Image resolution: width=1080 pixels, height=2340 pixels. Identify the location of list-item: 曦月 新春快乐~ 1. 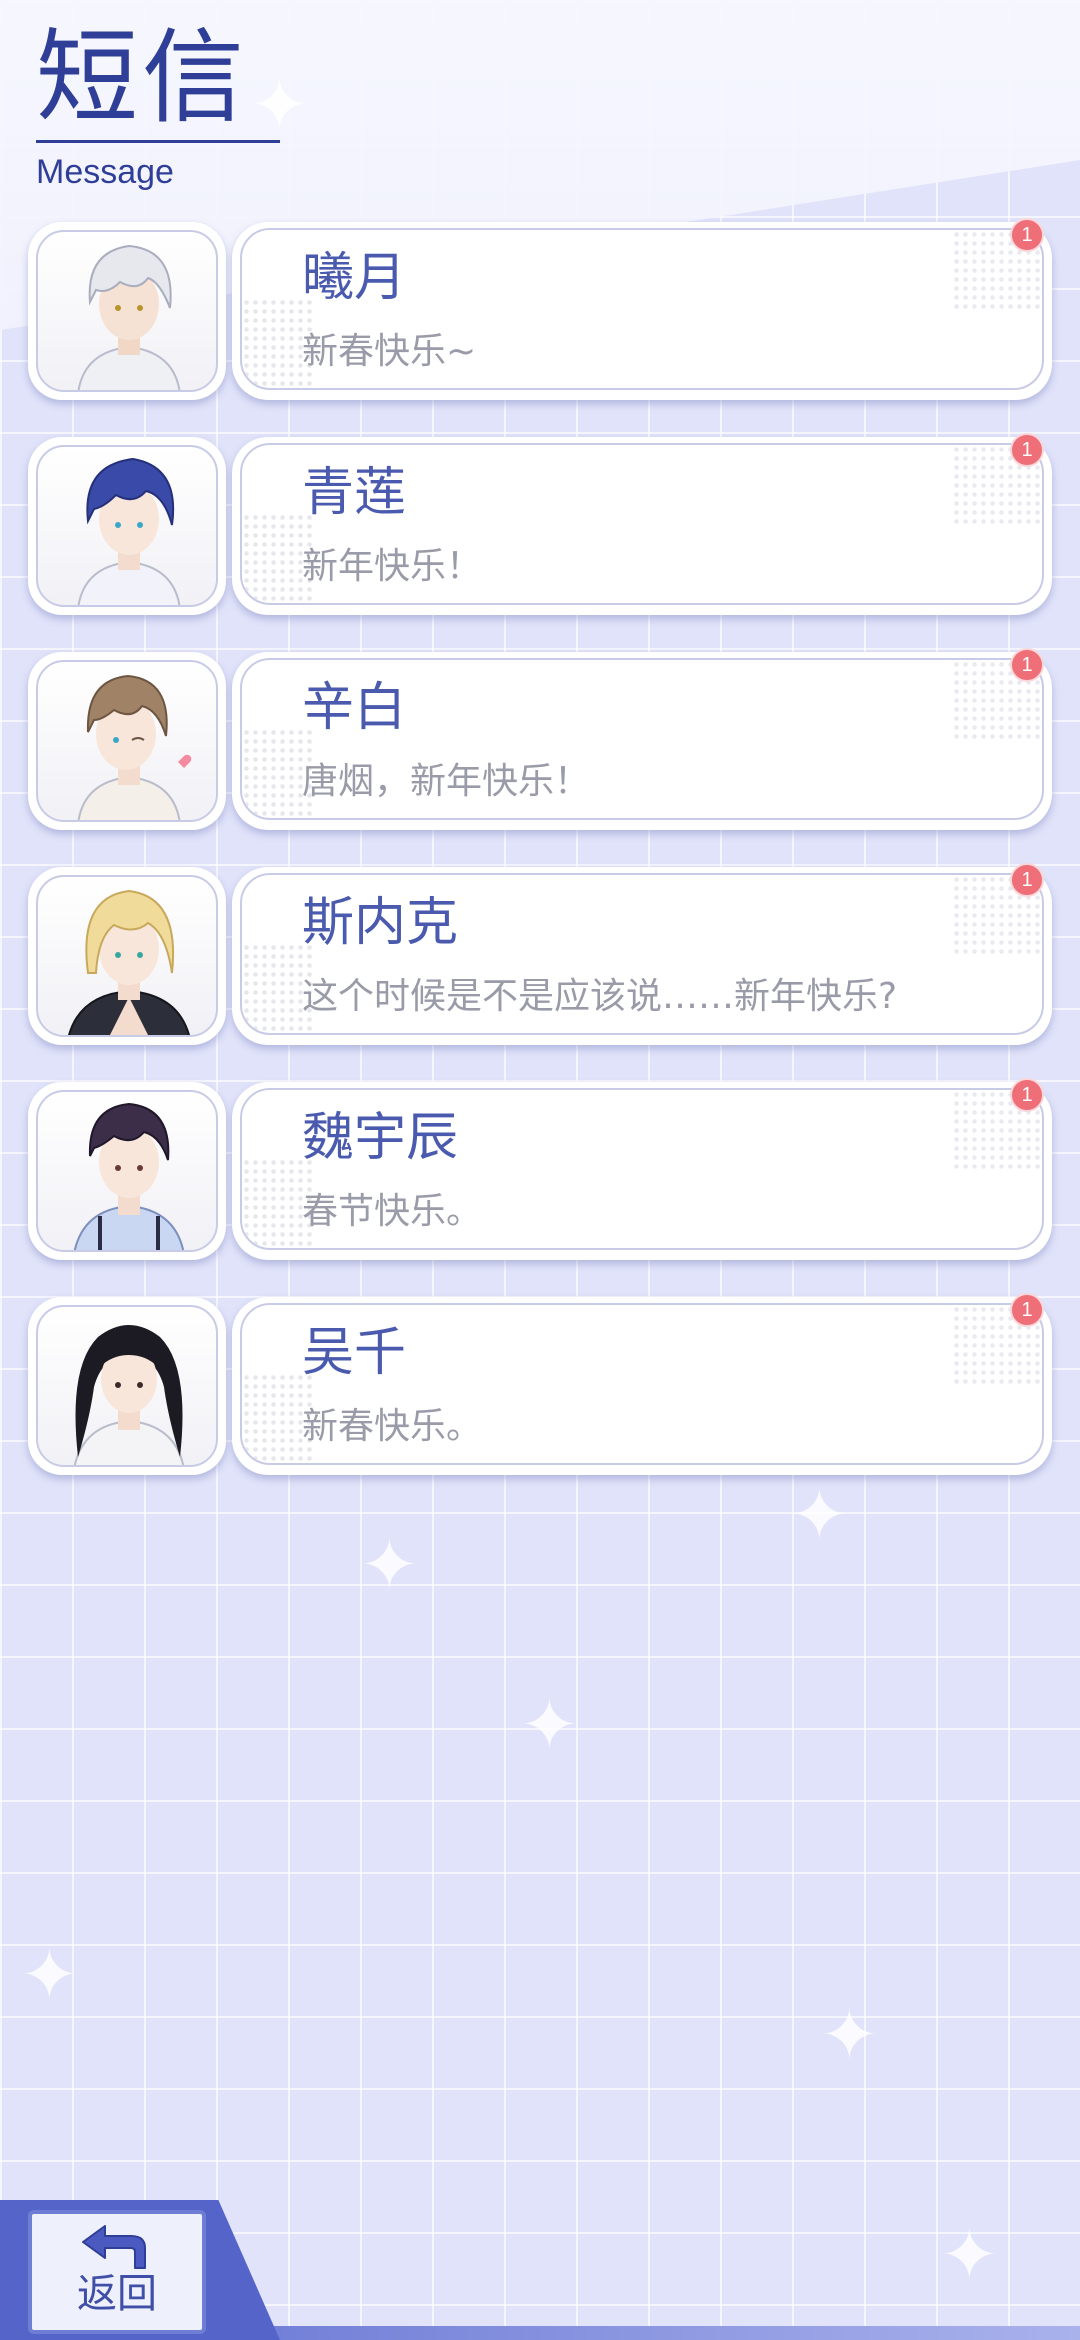
(543, 309).